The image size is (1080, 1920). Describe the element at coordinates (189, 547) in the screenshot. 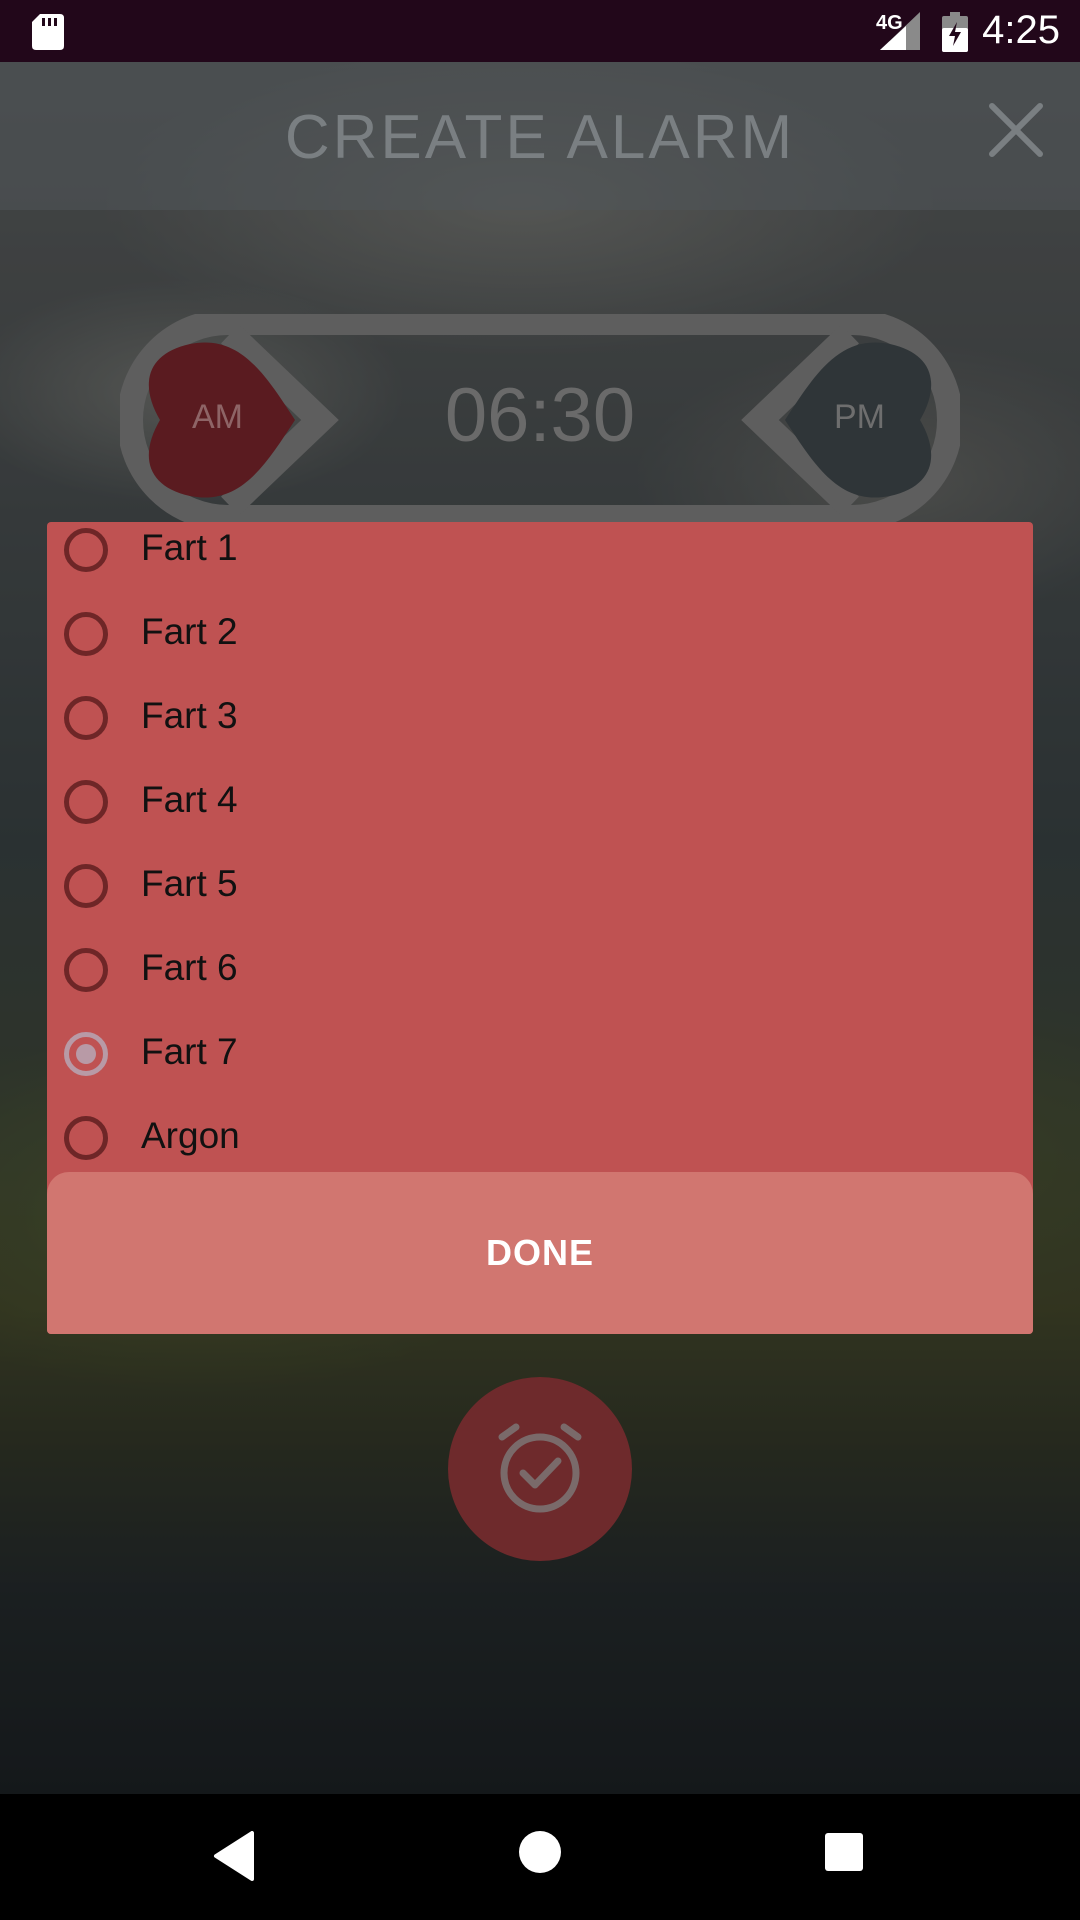

I see `sound-label: Fart 1` at that location.